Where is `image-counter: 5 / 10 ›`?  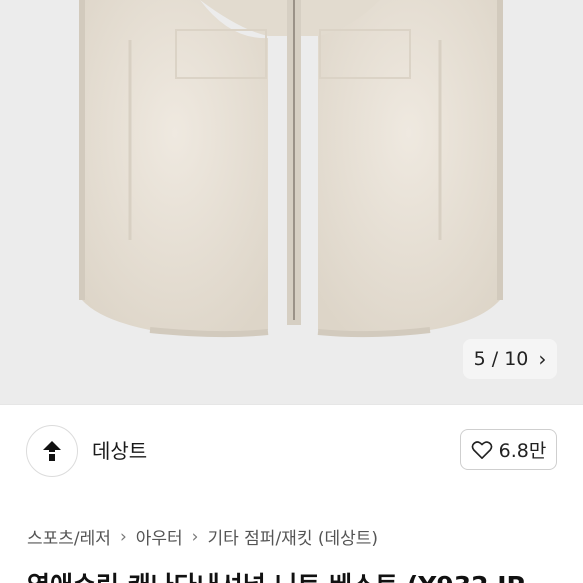 image-counter: 5 / 10 › is located at coordinates (510, 359).